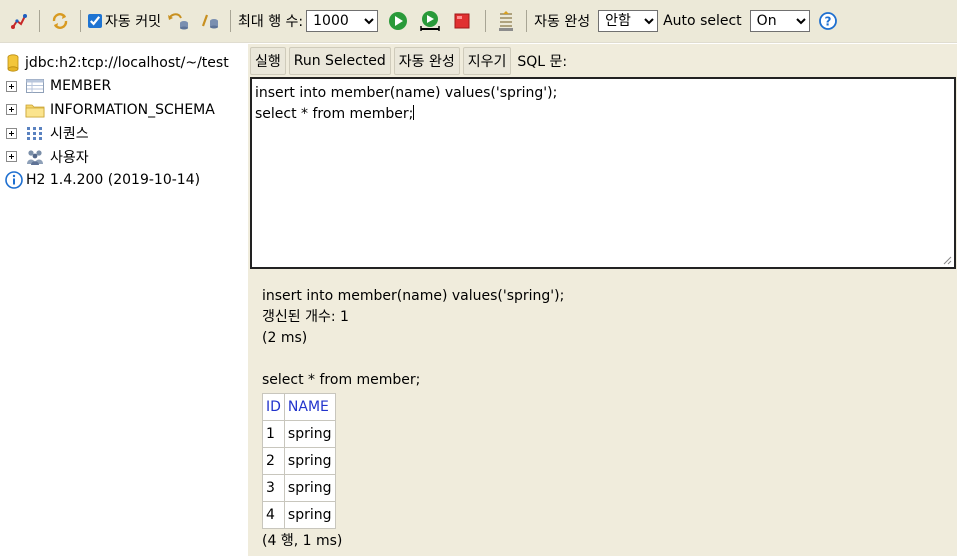 Image resolution: width=957 pixels, height=556 pixels. What do you see at coordinates (426, 61) in the screenshot?
I see `autocomplete-button: 자동 완성` at bounding box center [426, 61].